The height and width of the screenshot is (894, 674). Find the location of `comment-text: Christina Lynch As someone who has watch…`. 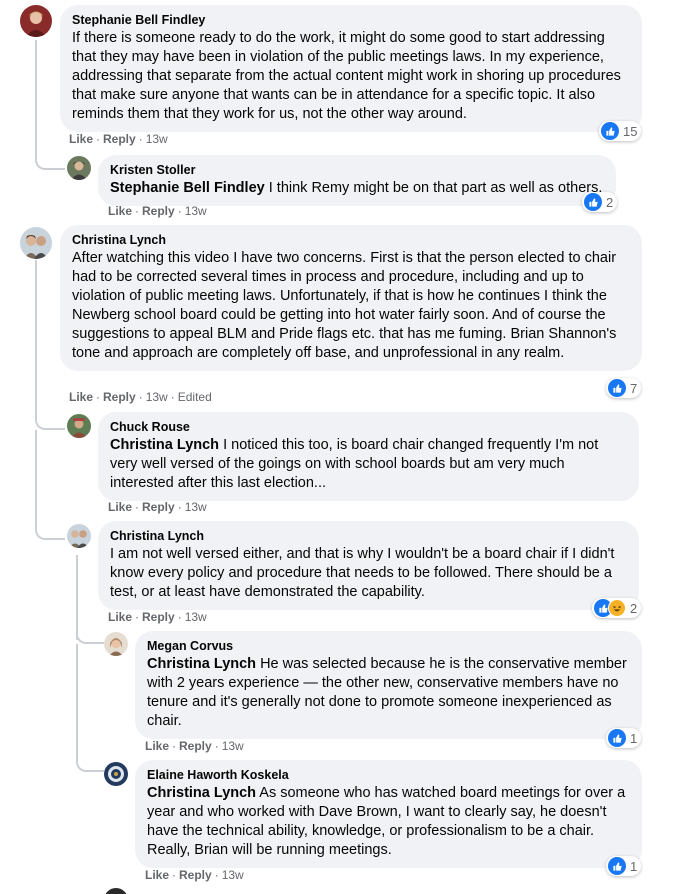

comment-text: Christina Lynch As someone who has watch… is located at coordinates (388, 822).